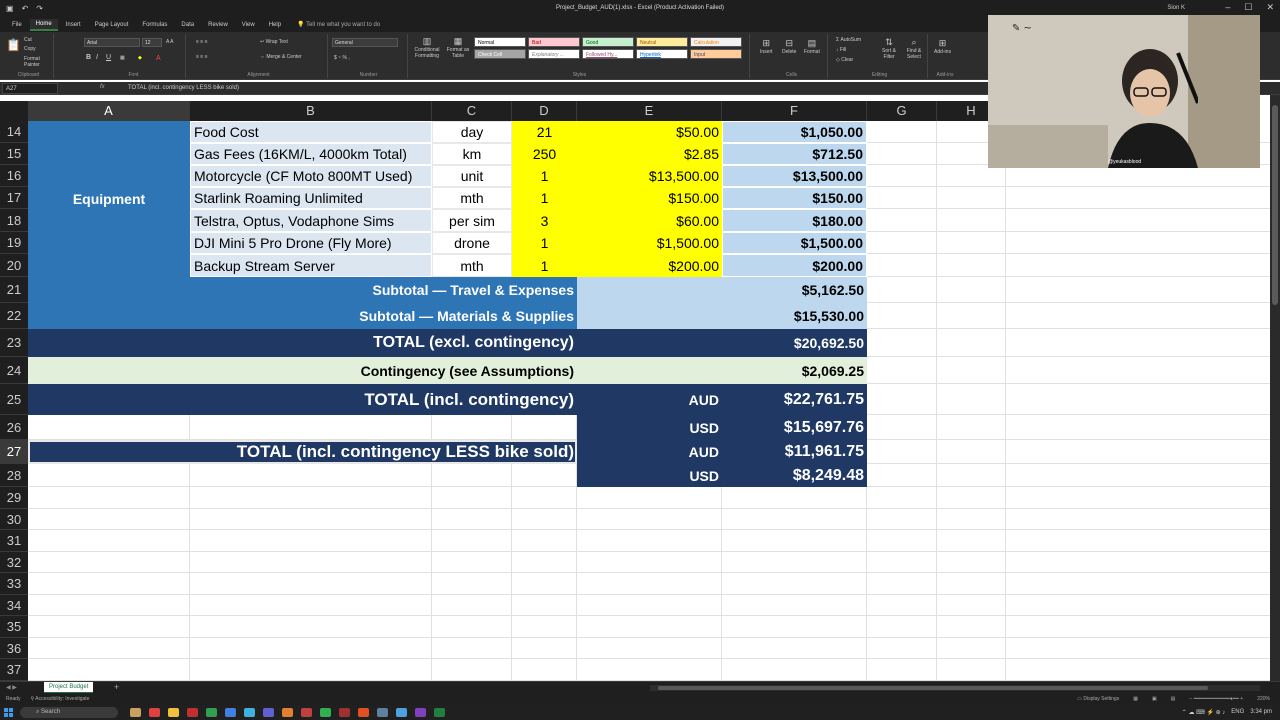 The width and height of the screenshot is (1280, 720). What do you see at coordinates (427, 47) in the screenshot?
I see `conditional-formatting-button: ▥ Conditional Formatting` at bounding box center [427, 47].